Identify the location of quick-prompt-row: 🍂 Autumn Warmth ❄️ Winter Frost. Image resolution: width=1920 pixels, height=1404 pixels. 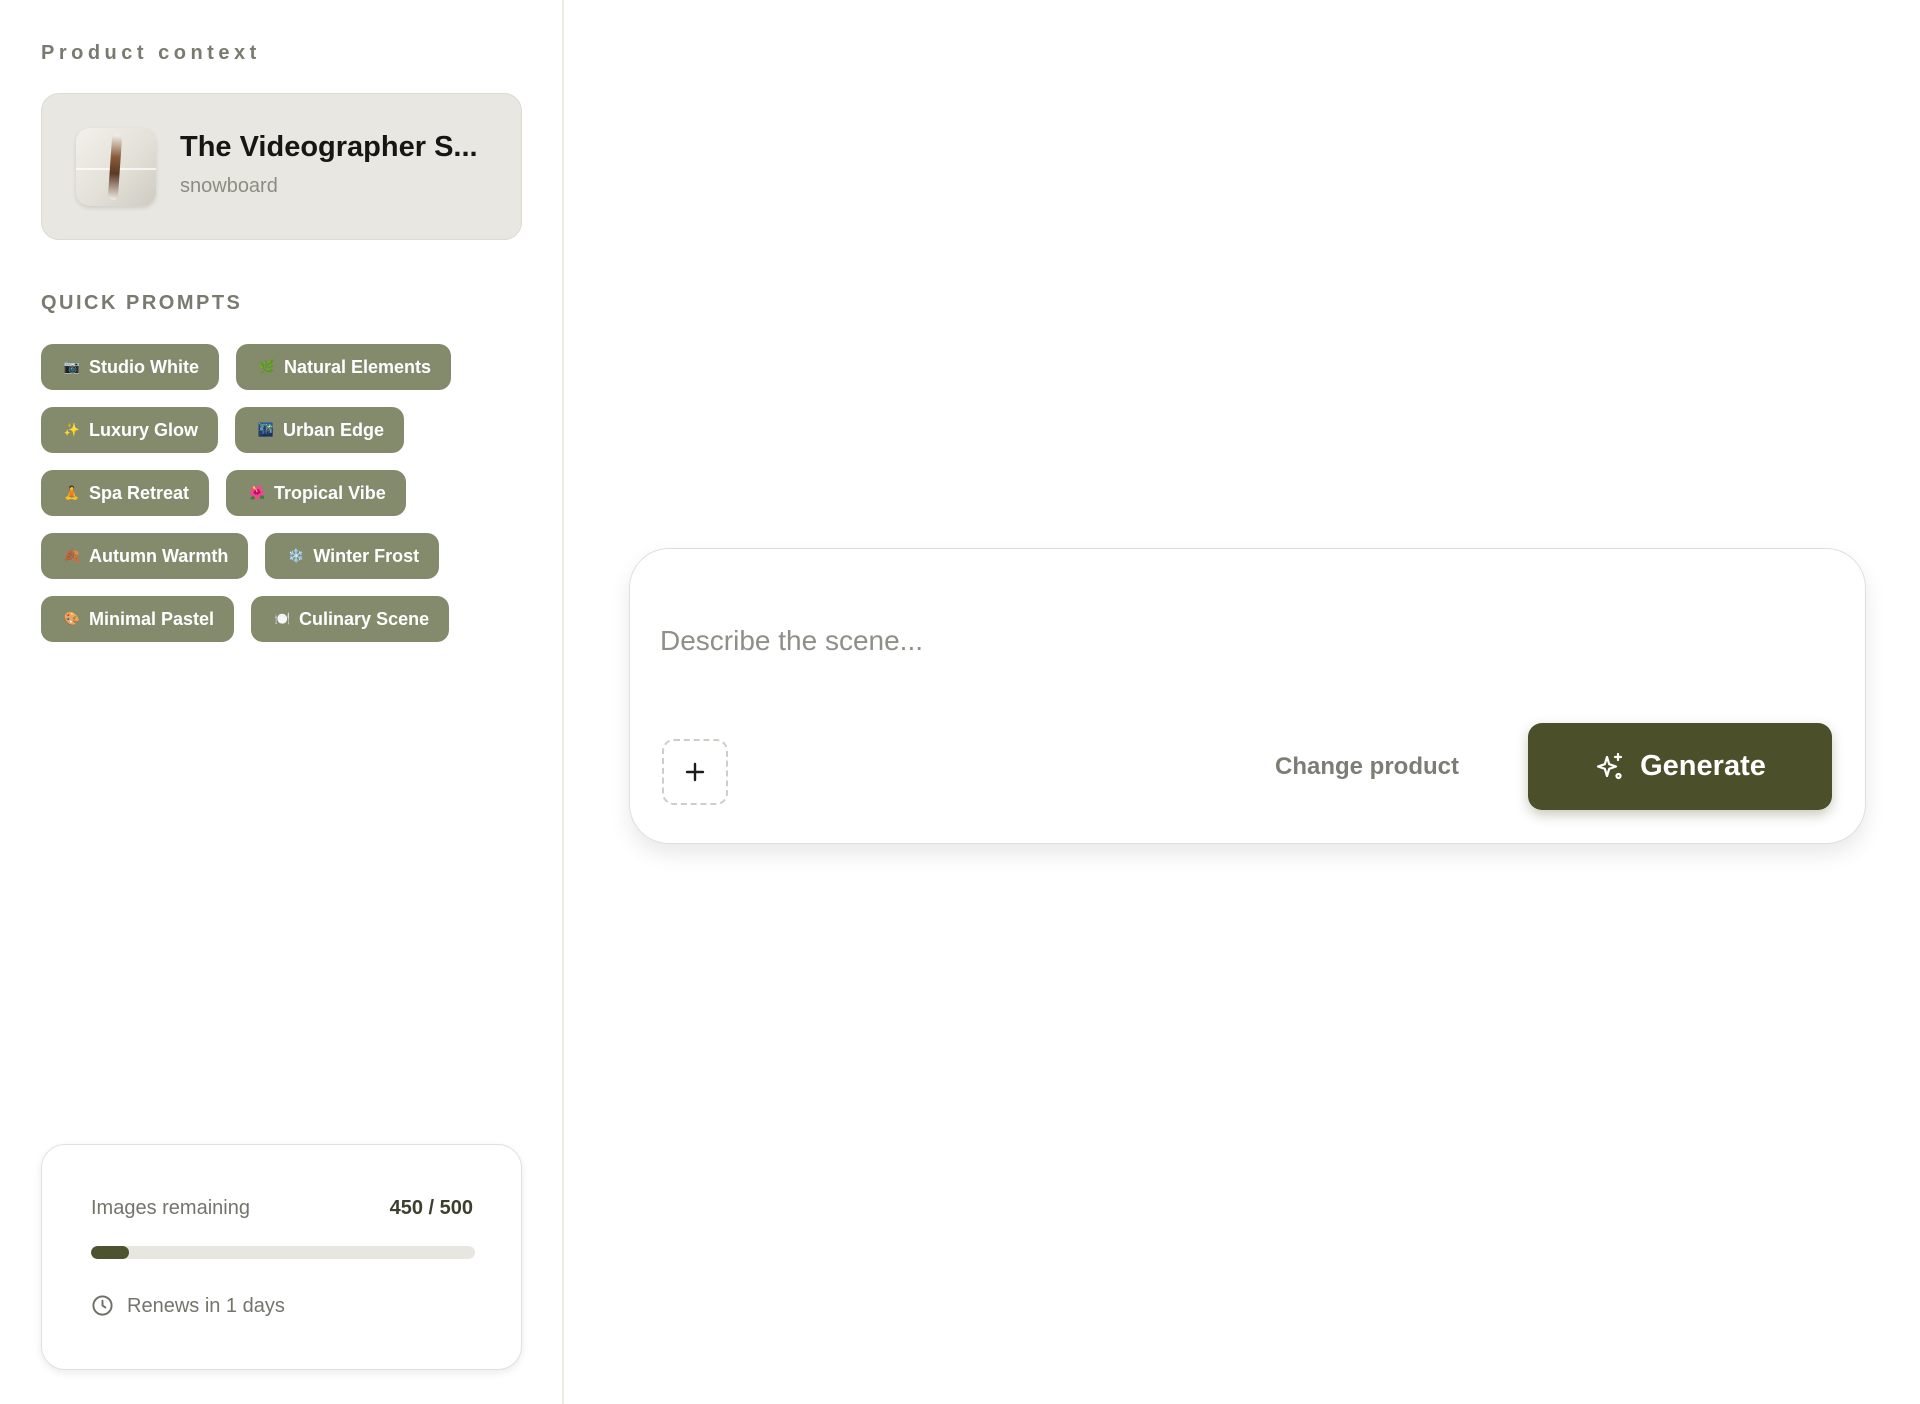
(291, 556).